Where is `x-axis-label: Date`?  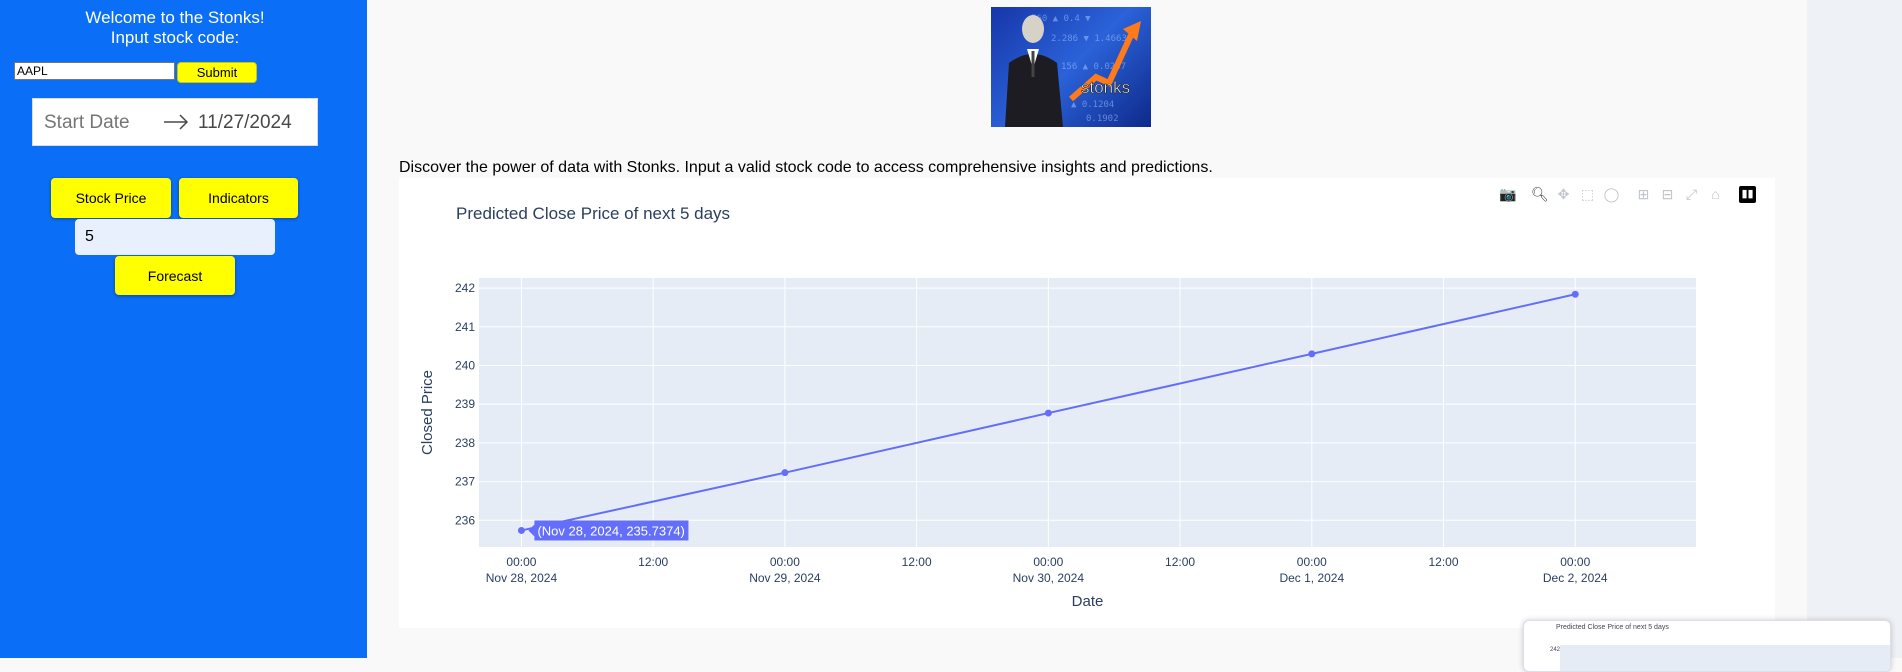 x-axis-label: Date is located at coordinates (1088, 601).